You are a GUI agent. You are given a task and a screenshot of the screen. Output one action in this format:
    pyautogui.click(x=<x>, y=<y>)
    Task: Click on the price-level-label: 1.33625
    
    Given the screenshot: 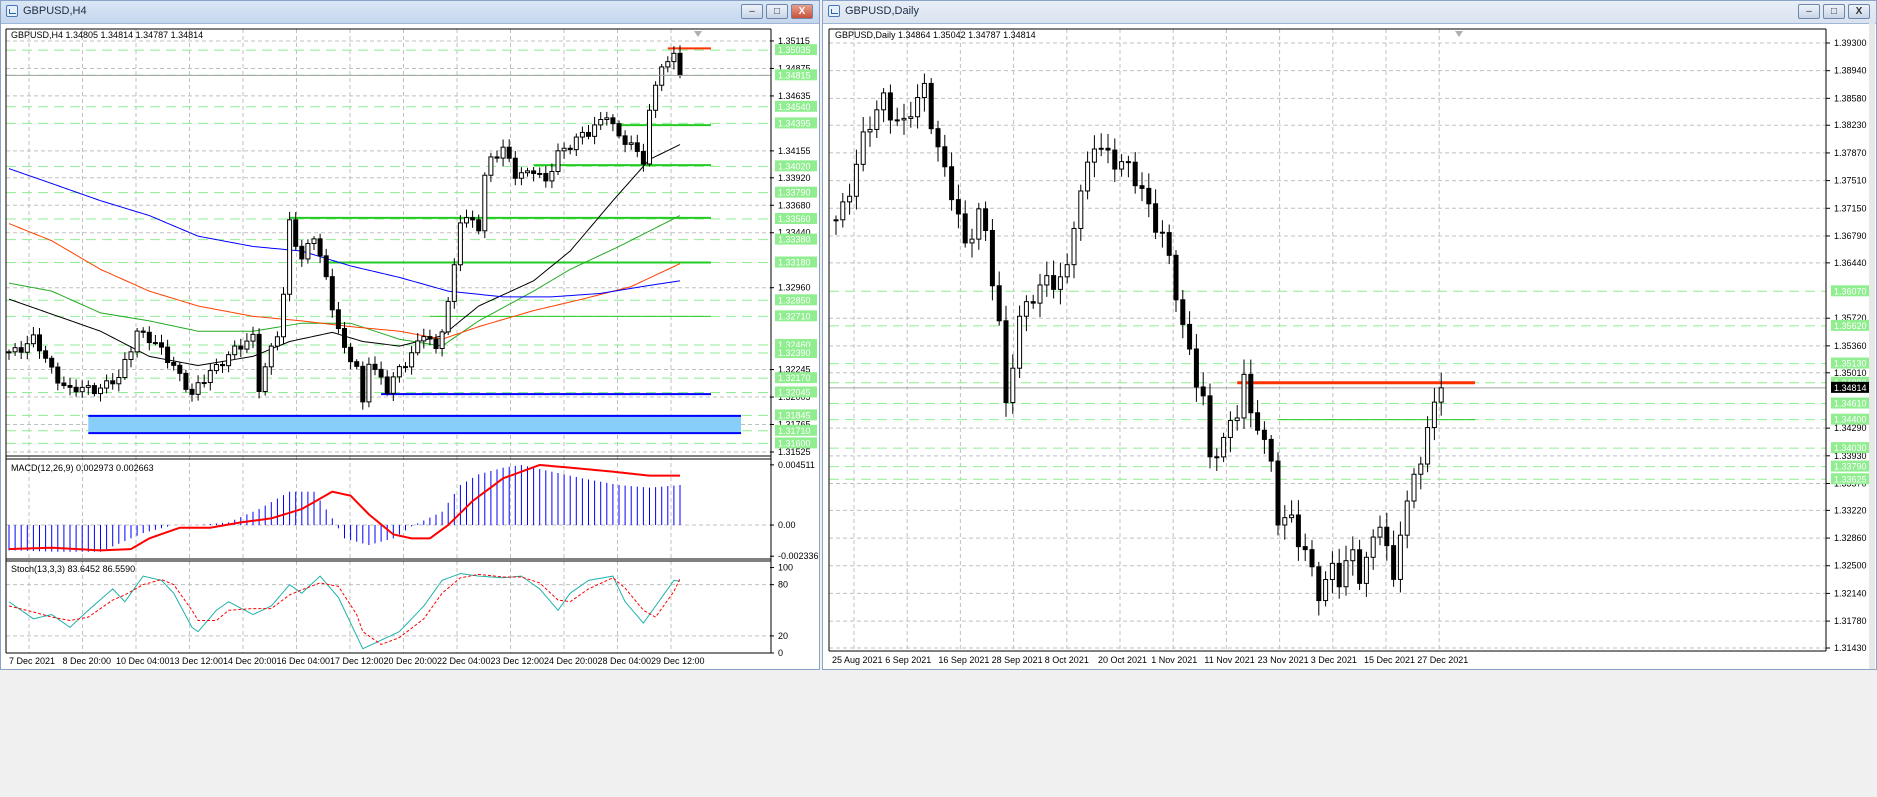 What is the action you would take?
    pyautogui.click(x=1850, y=479)
    